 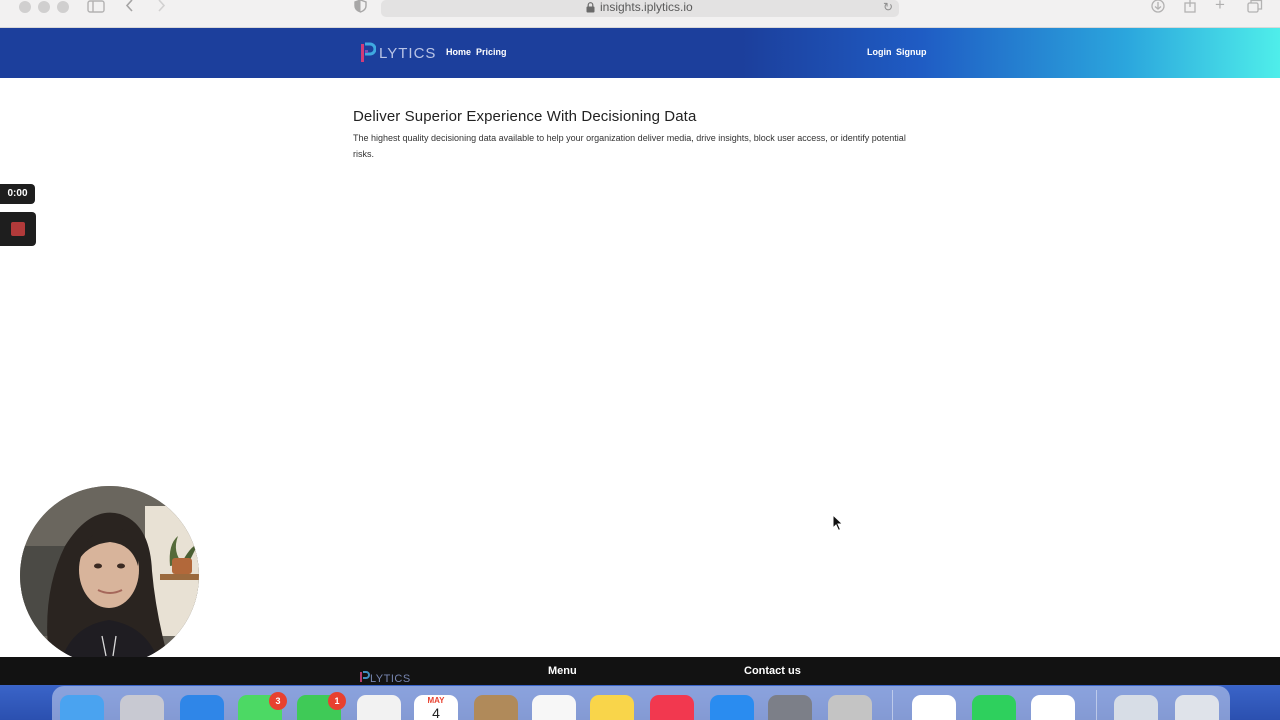 I want to click on new-tab-icon: +, so click(x=1220, y=6).